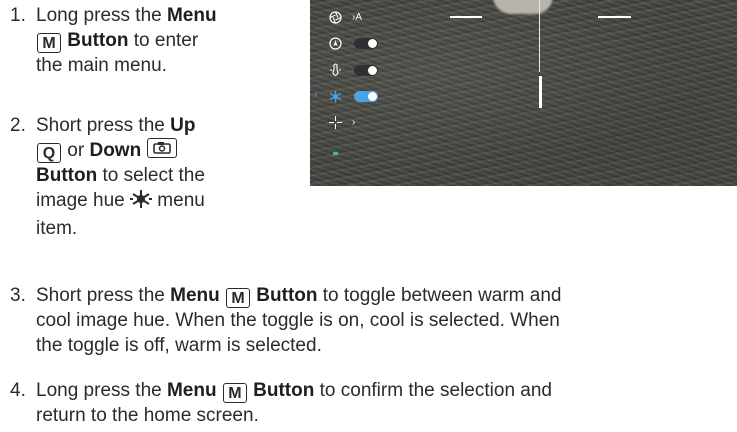 This screenshot has height=432, width=737. What do you see at coordinates (316, 94) in the screenshot?
I see `selected-marker: ›` at bounding box center [316, 94].